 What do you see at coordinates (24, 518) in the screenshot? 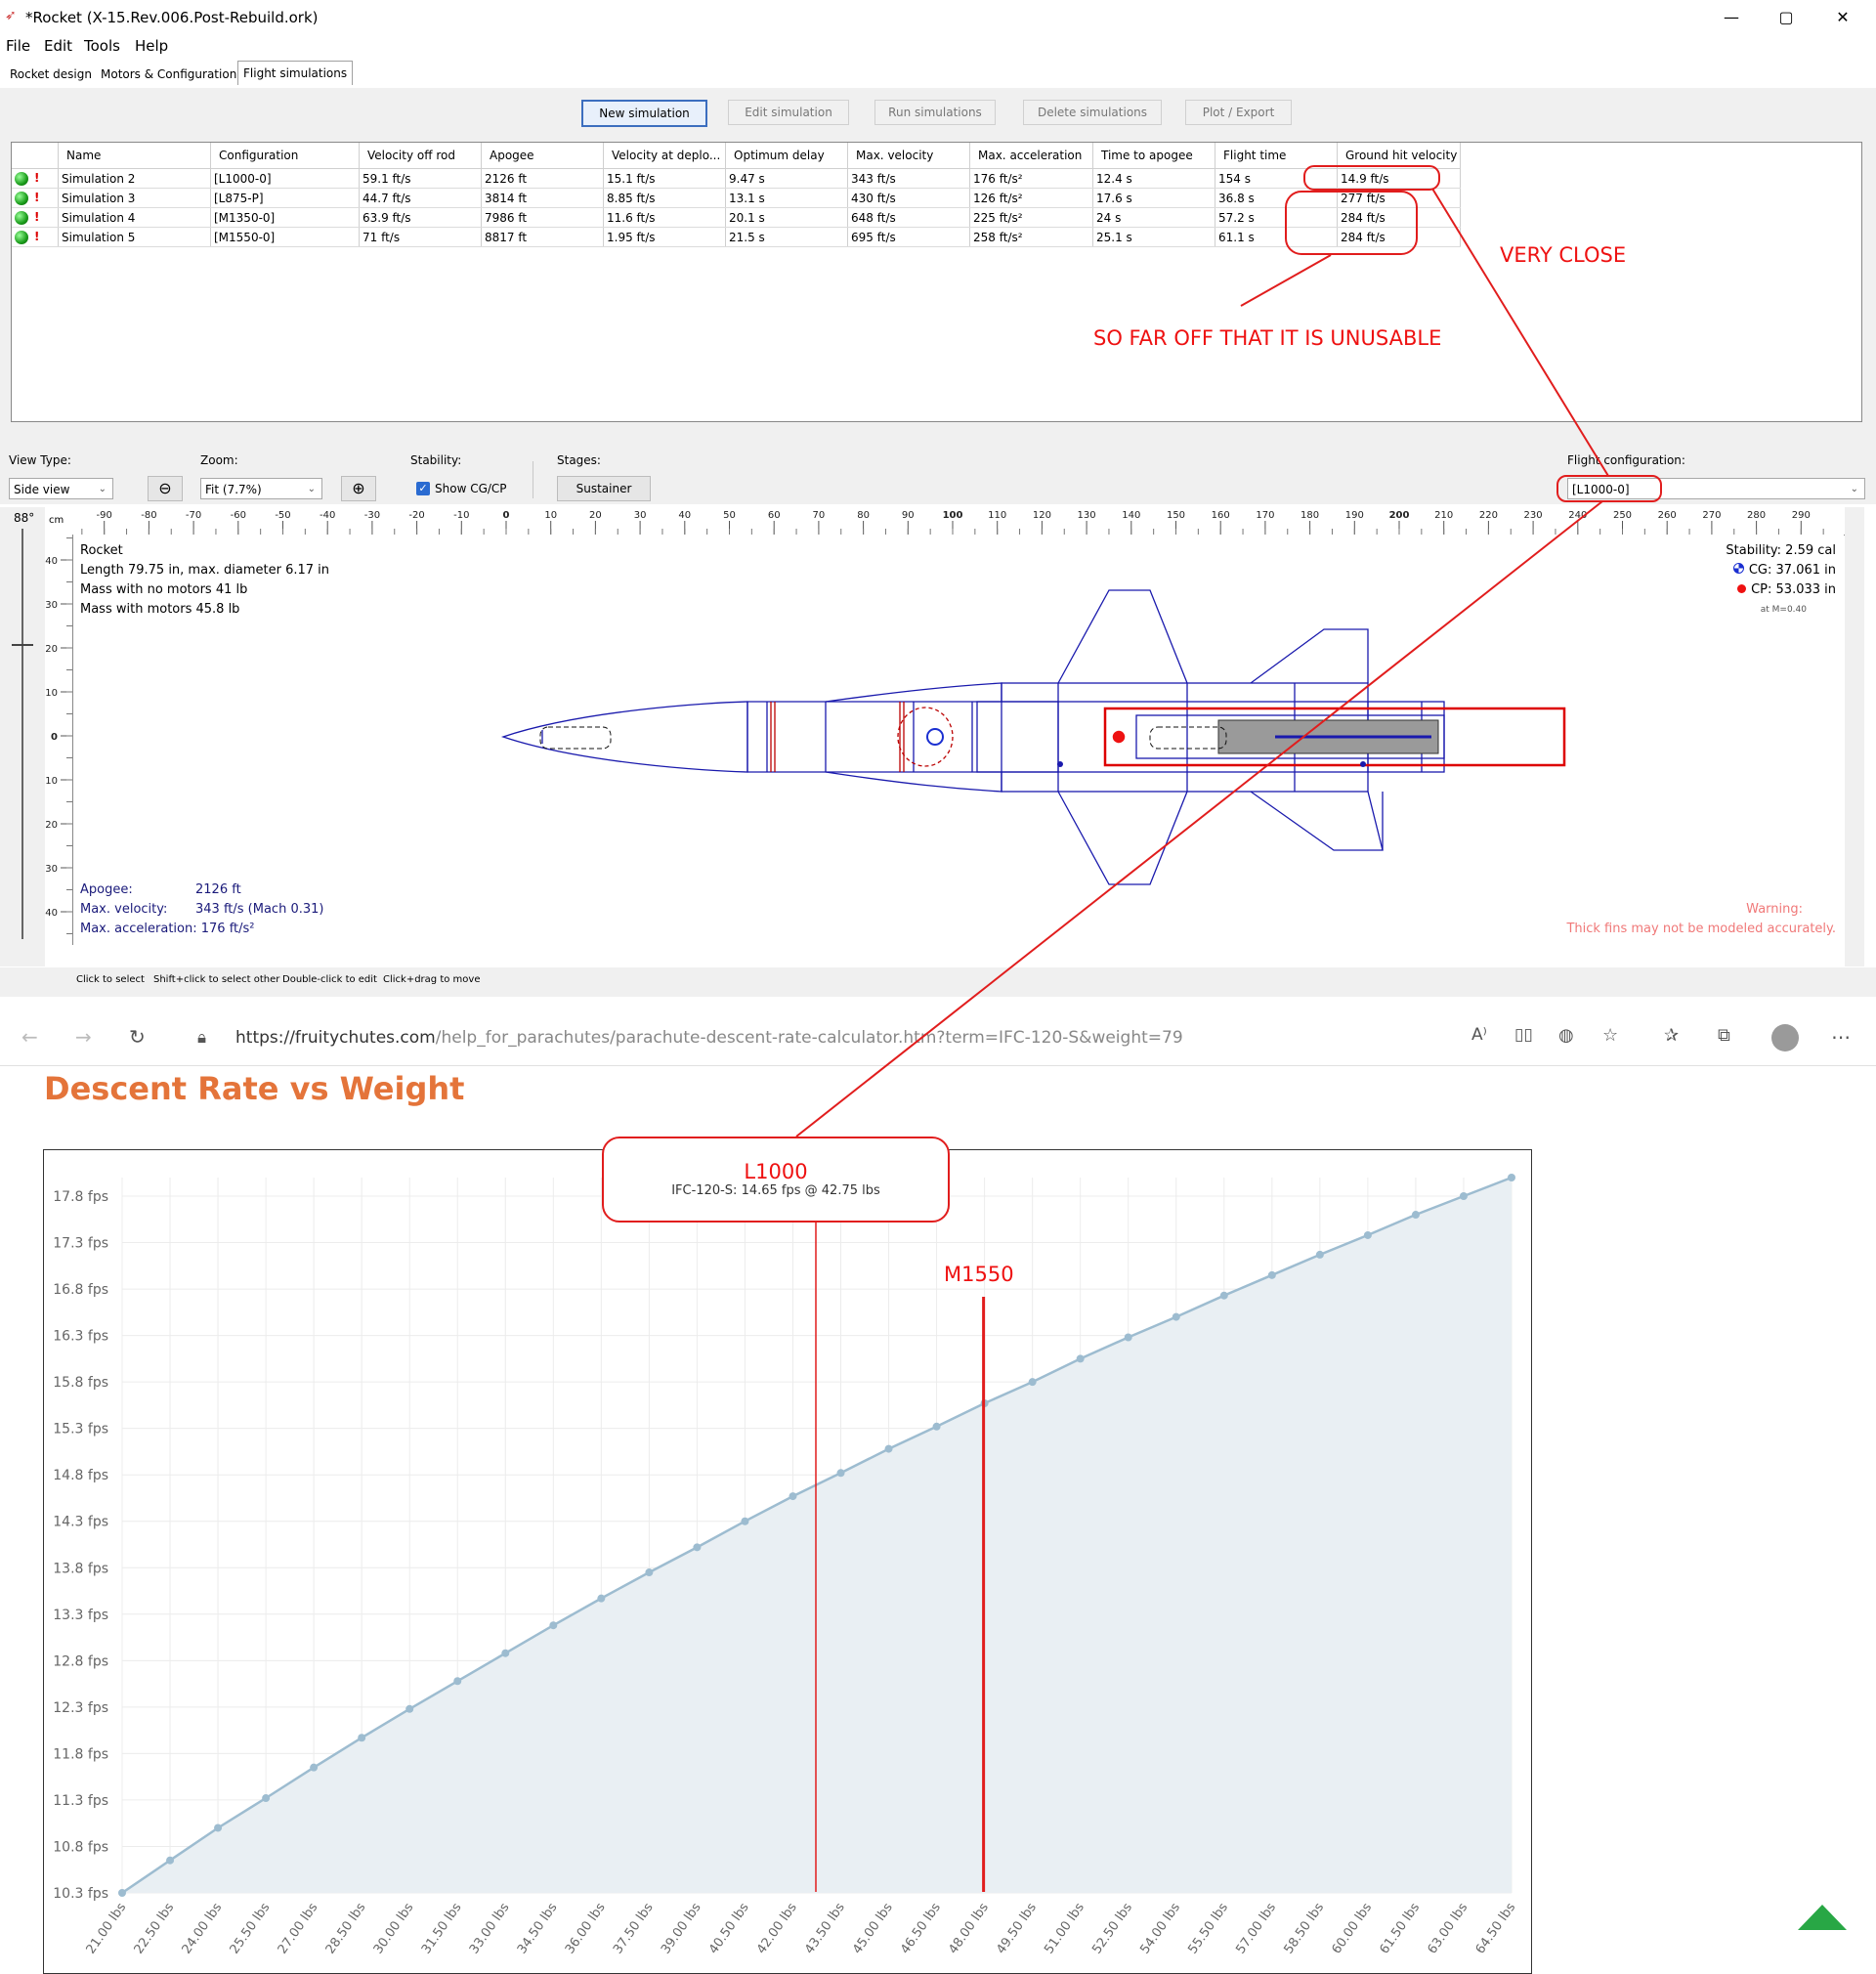
I see `rotation-angle: 88°` at bounding box center [24, 518].